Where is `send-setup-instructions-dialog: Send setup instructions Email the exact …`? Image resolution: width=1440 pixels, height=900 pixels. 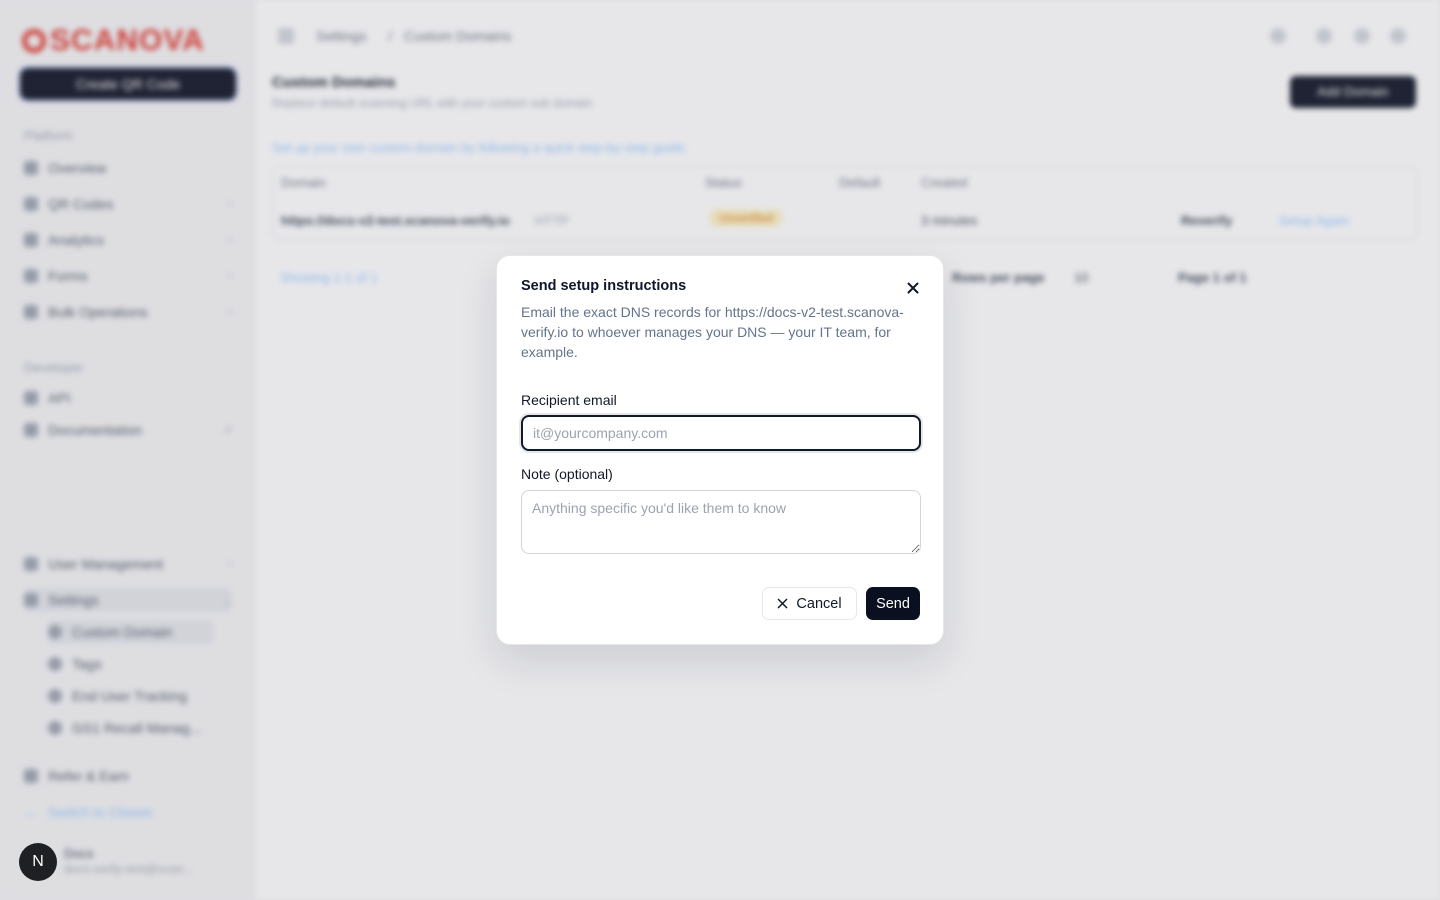
send-setup-instructions-dialog: Send setup instructions Email the exact … is located at coordinates (720, 450).